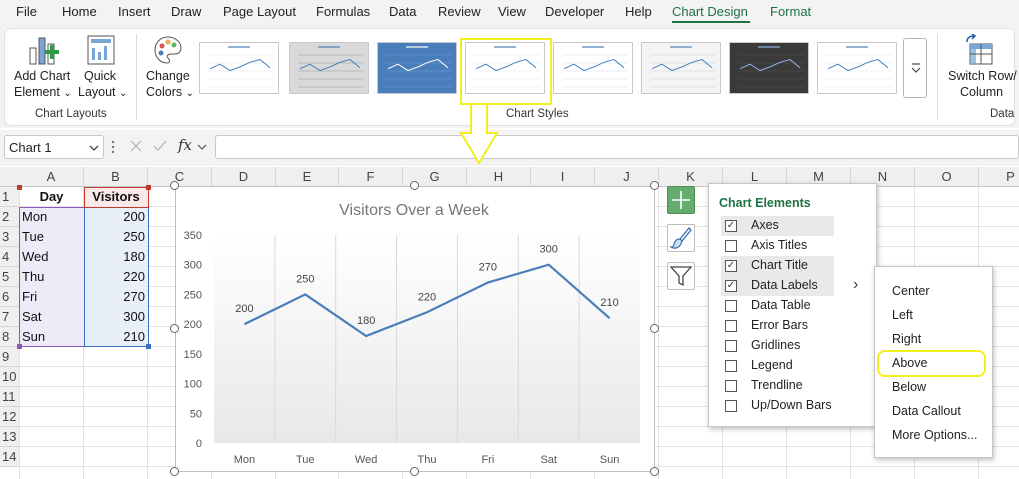 This screenshot has width=1019, height=479. Describe the element at coordinates (414, 210) in the screenshot. I see `chart-title: Visitors Over a Week` at that location.